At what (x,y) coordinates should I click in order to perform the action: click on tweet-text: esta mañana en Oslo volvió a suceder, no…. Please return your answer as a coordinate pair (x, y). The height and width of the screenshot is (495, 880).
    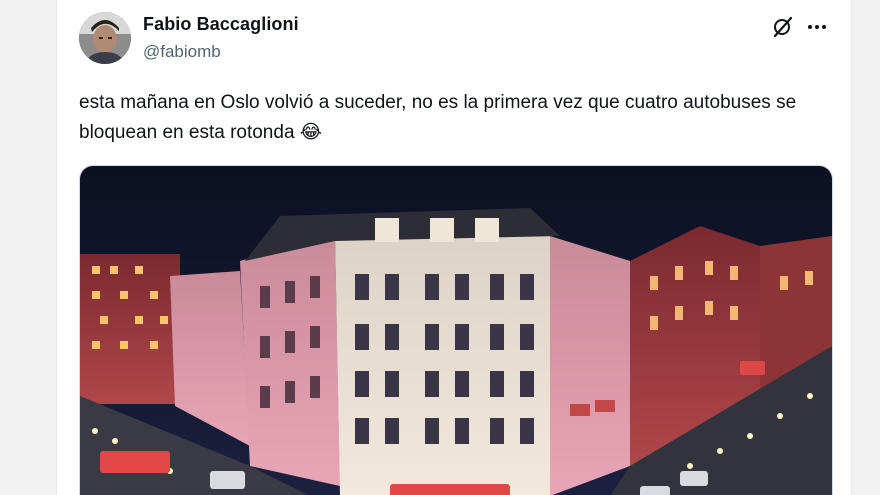
    Looking at the image, I should click on (438, 117).